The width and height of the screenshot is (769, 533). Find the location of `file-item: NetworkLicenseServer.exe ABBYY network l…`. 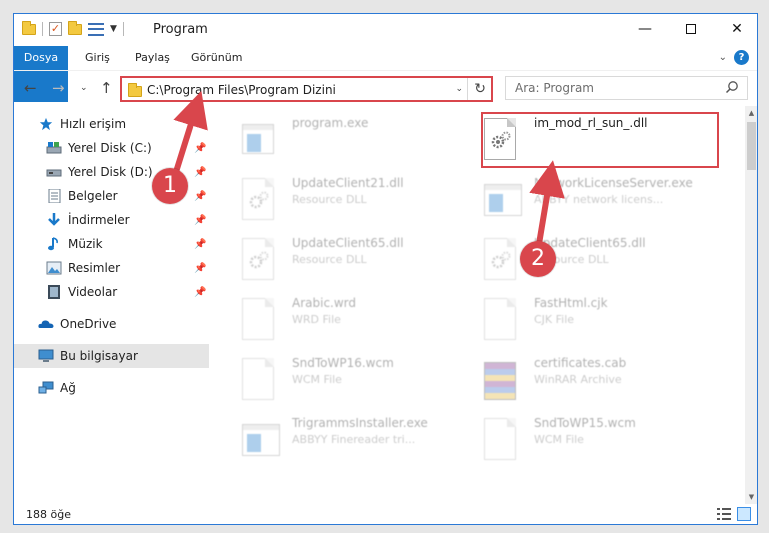

file-item: NetworkLicenseServer.exe ABBYY network l… is located at coordinates (600, 204).